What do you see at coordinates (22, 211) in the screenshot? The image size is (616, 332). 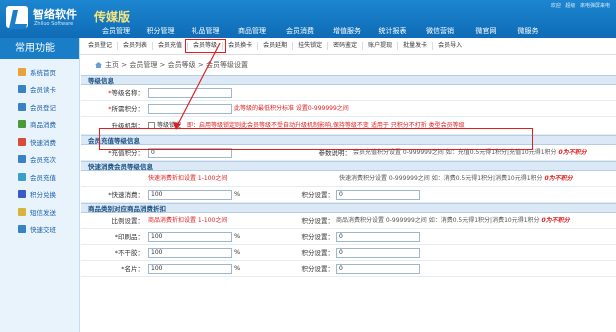 I see `sms-icon` at bounding box center [22, 211].